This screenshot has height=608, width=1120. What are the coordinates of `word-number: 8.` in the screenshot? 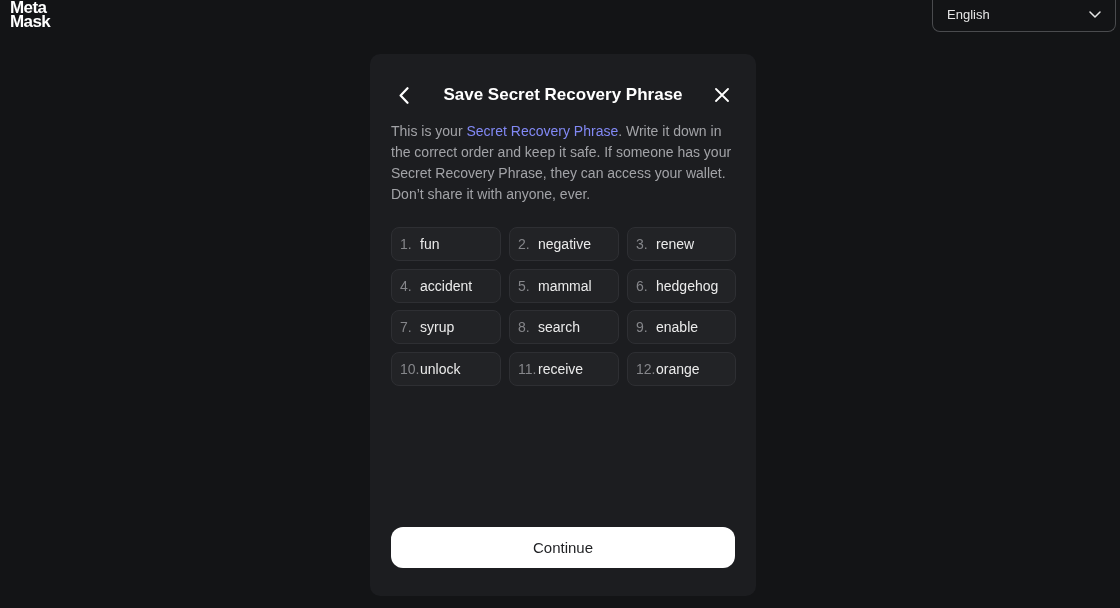 It's located at (524, 327).